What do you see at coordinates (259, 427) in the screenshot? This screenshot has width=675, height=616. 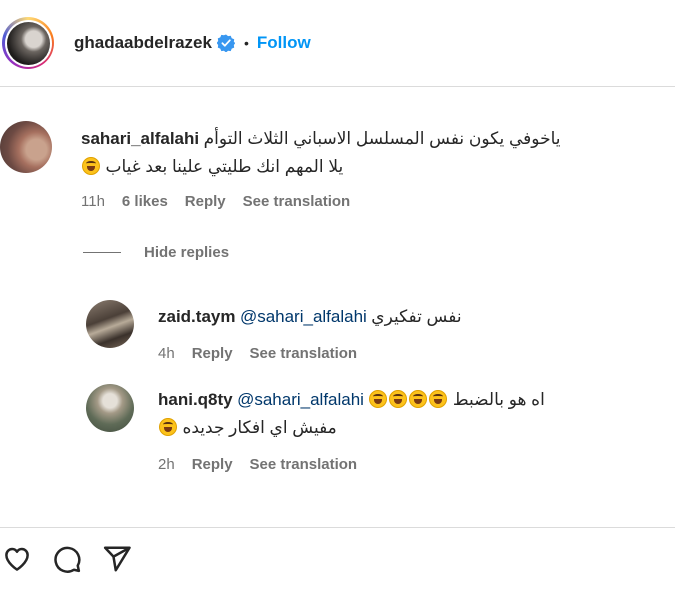 I see `reply-text-line2: مفيش اي افكار جديده` at bounding box center [259, 427].